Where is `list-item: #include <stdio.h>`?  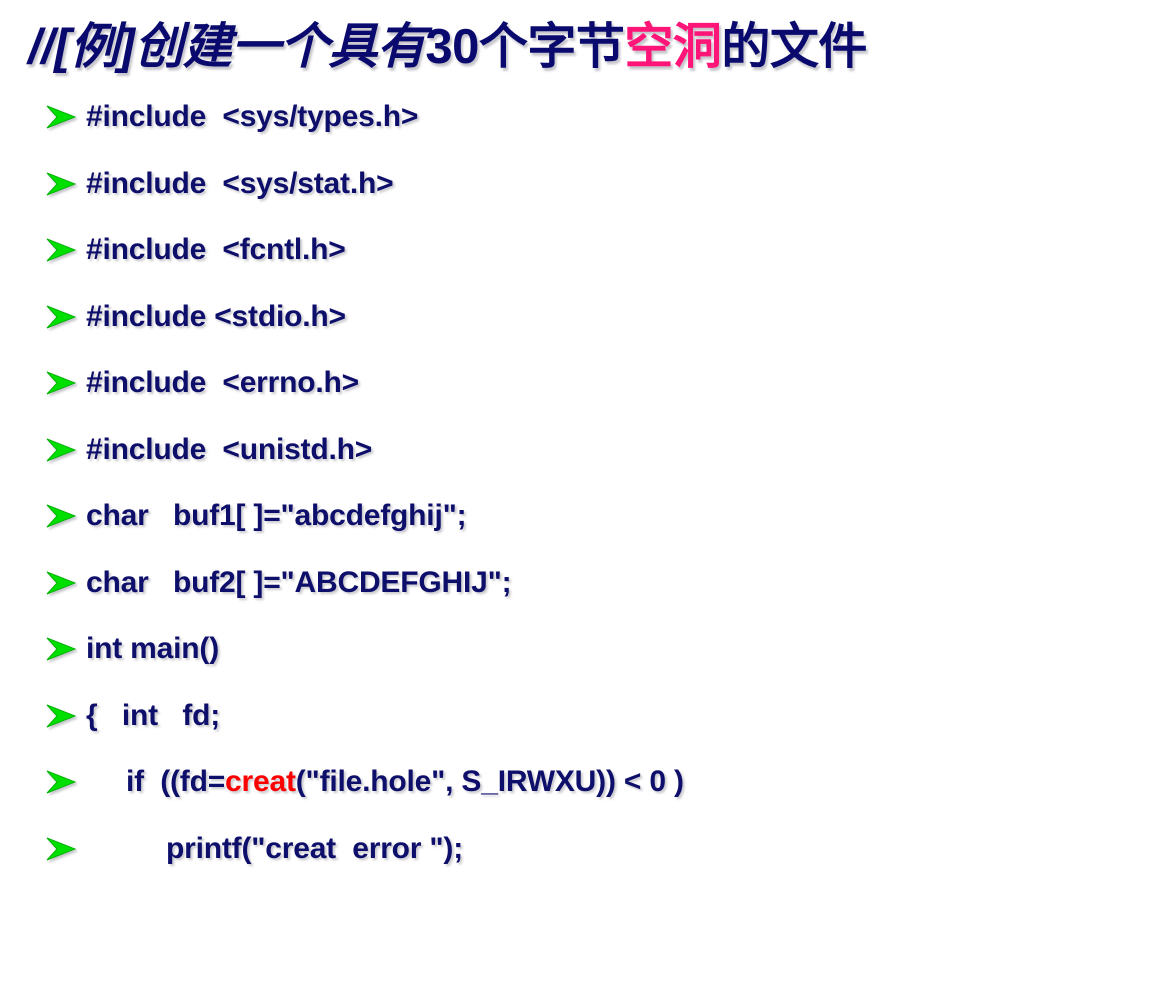 list-item: #include <stdio.h> is located at coordinates (578, 317).